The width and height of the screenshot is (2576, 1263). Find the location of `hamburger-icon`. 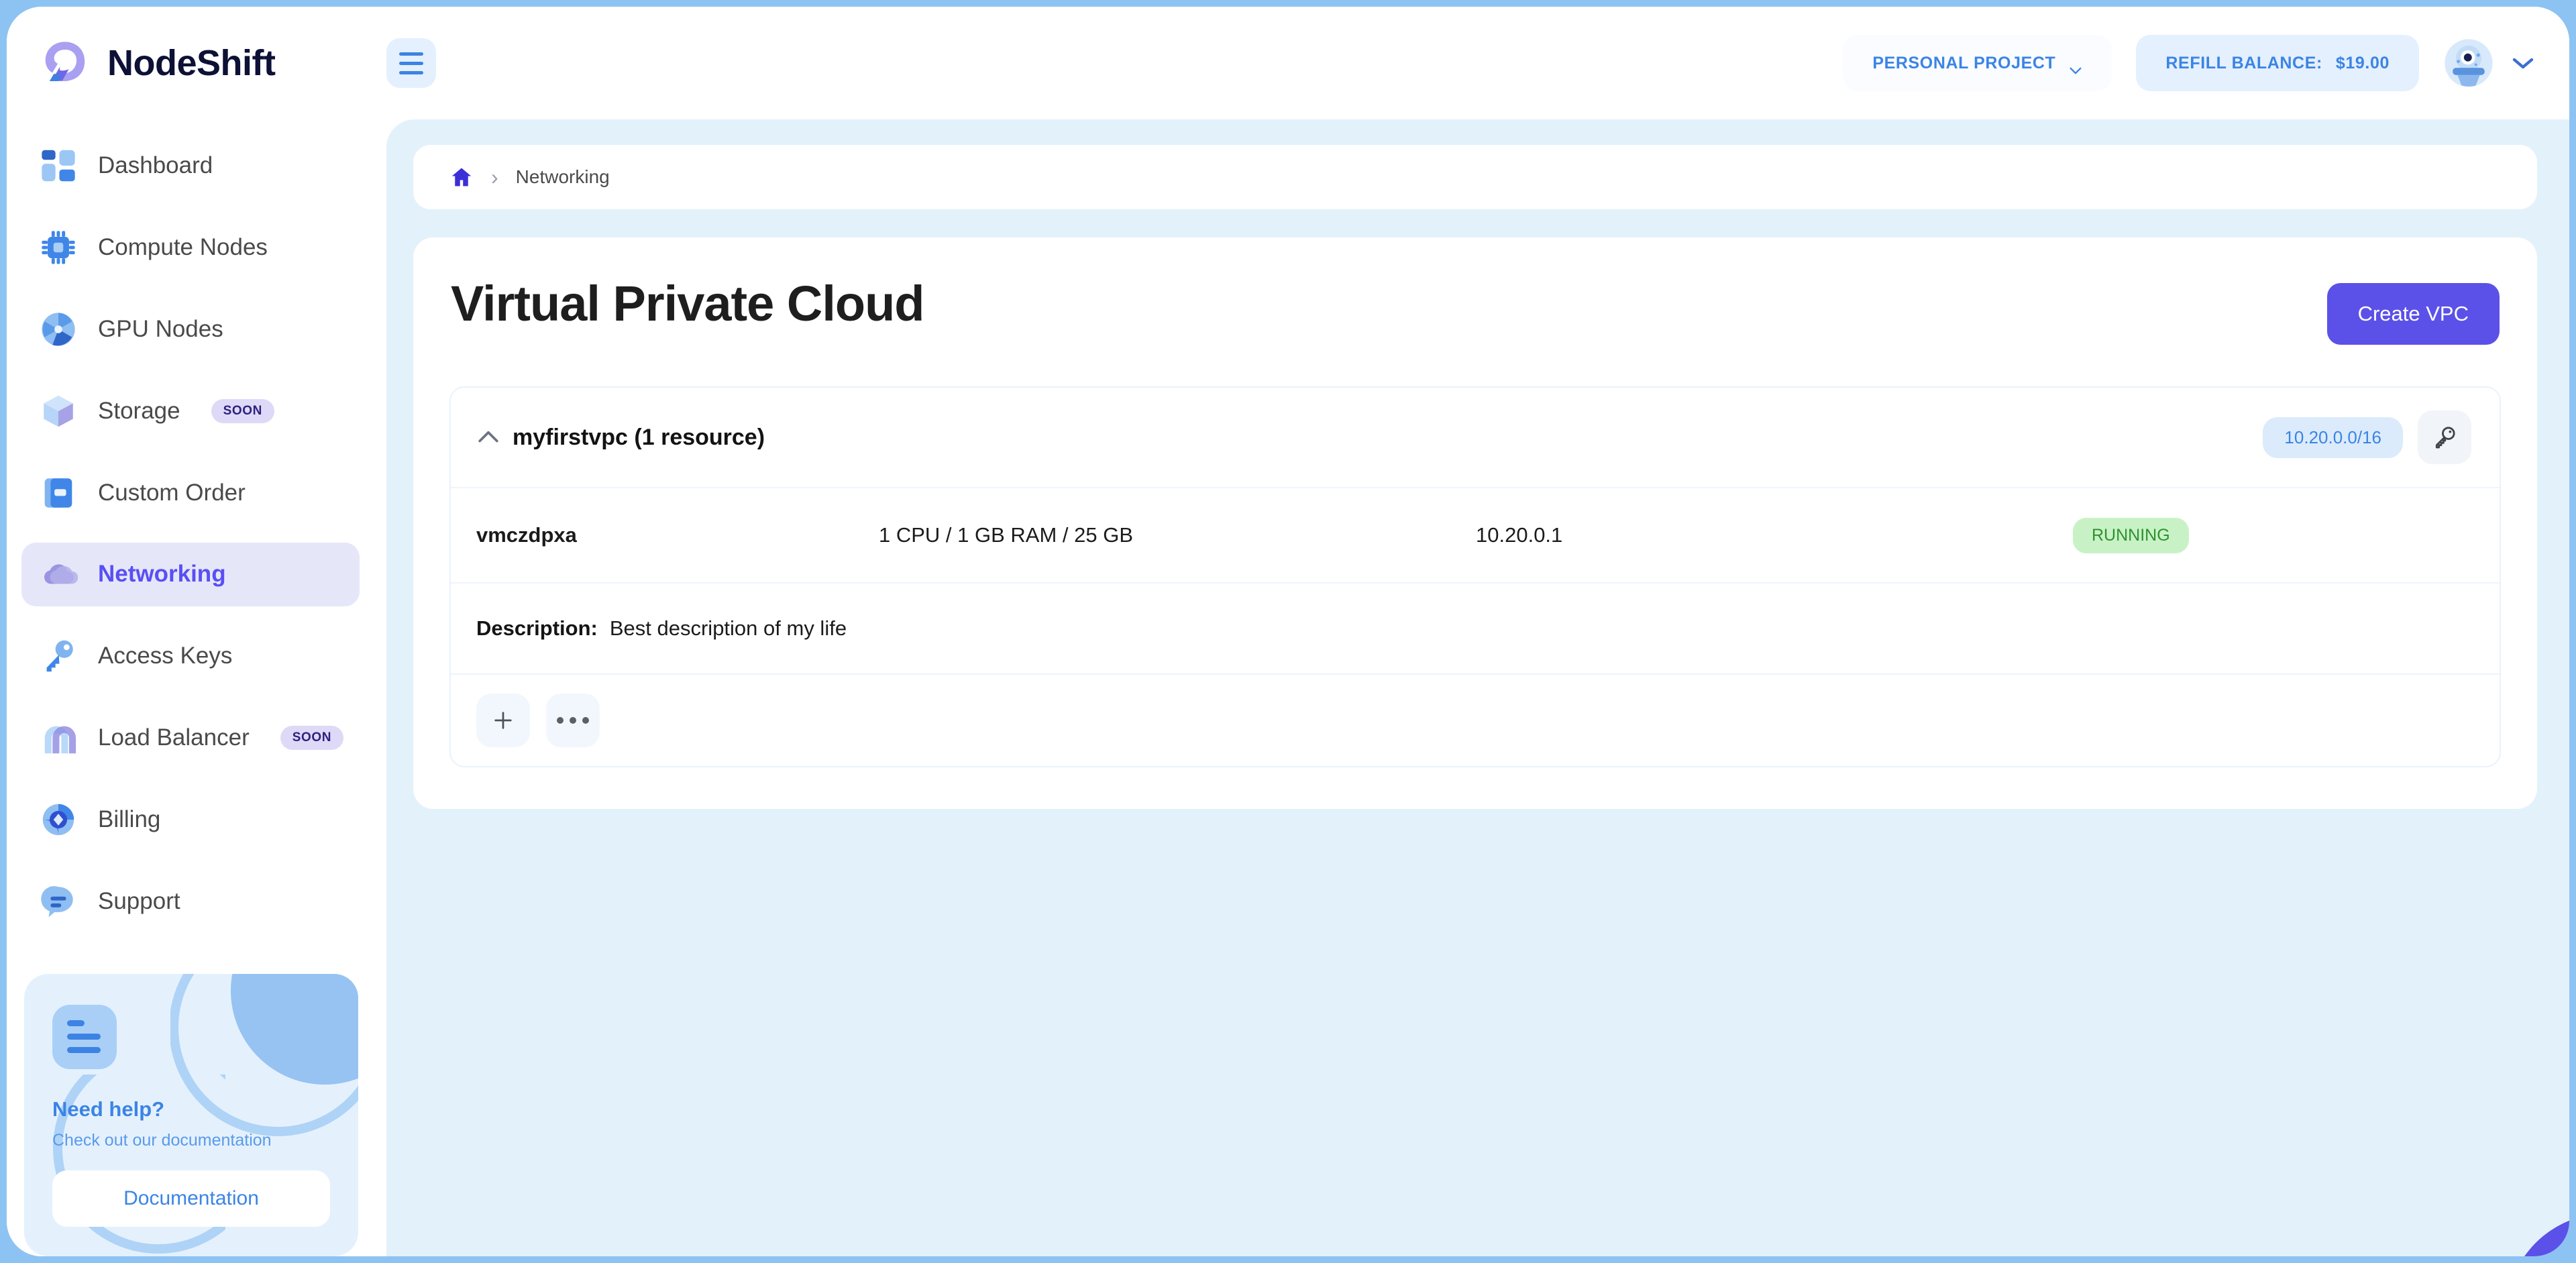

hamburger-icon is located at coordinates (411, 63).